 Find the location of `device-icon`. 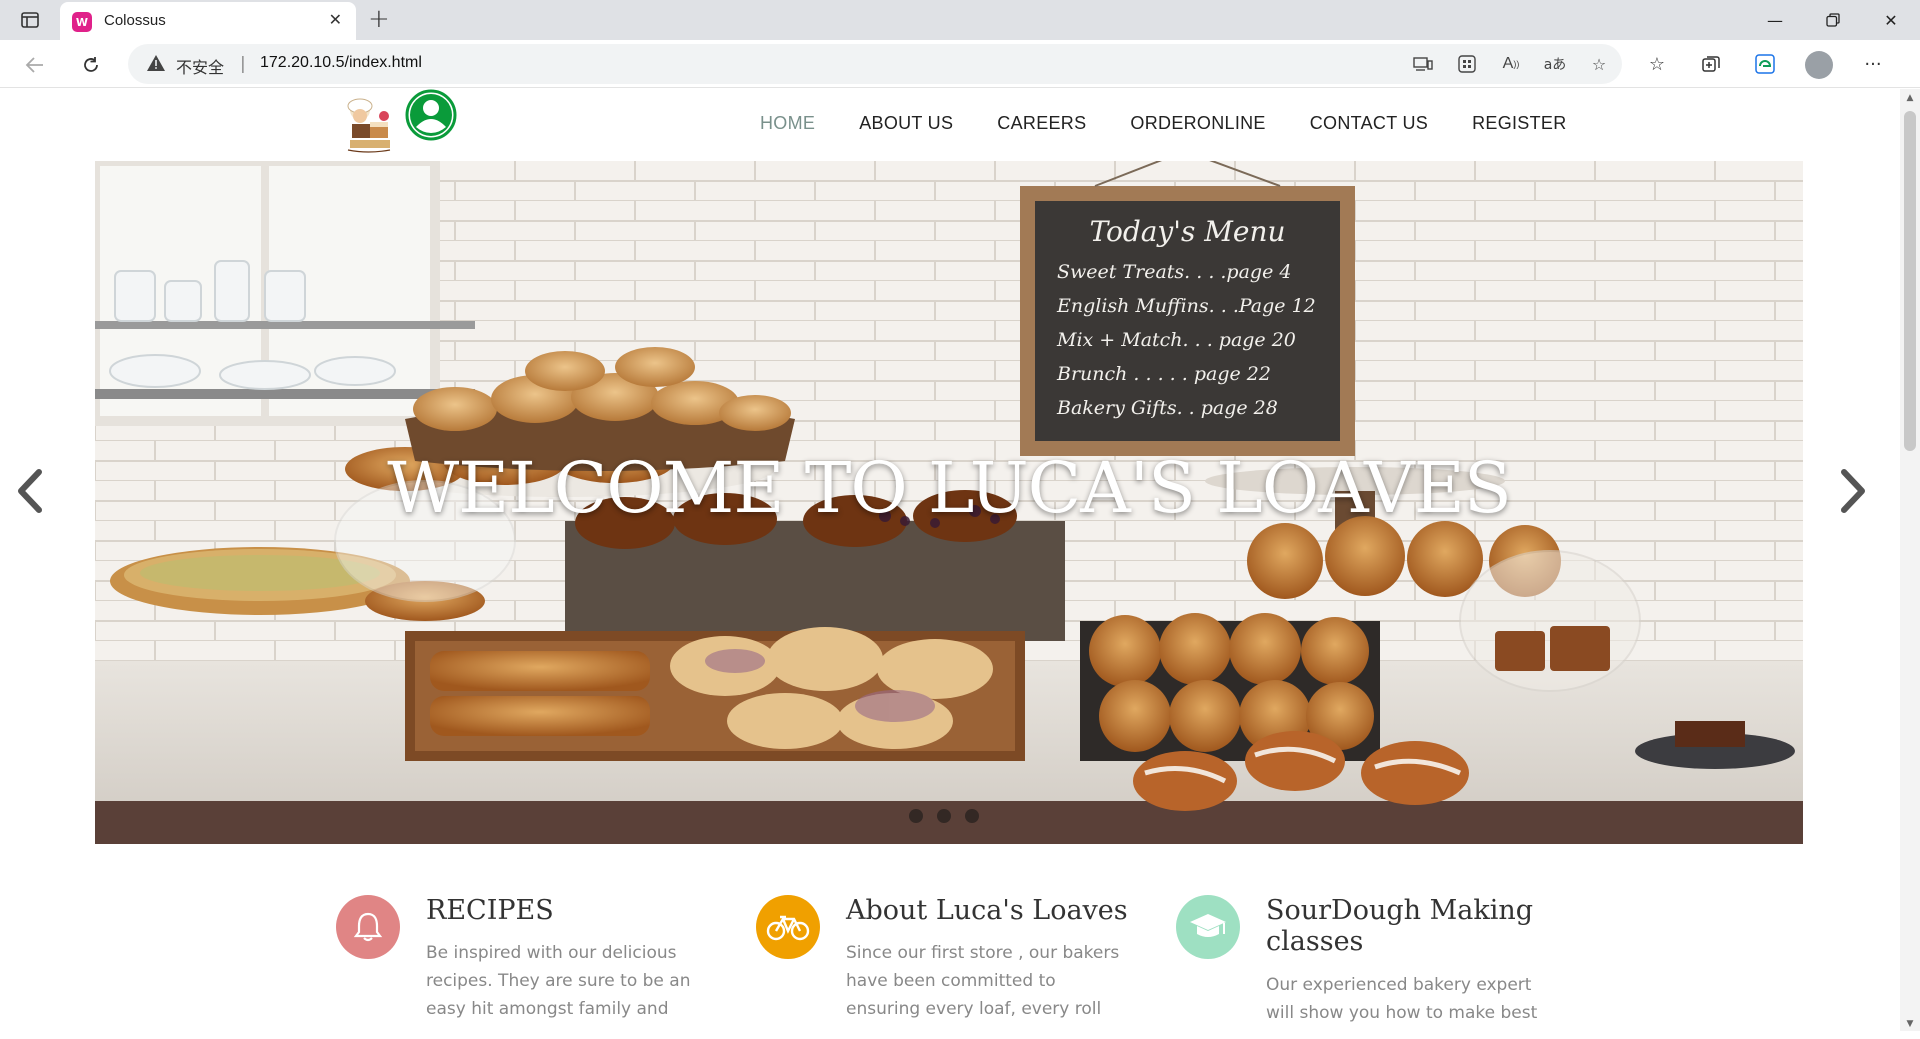

device-icon is located at coordinates (1423, 64).